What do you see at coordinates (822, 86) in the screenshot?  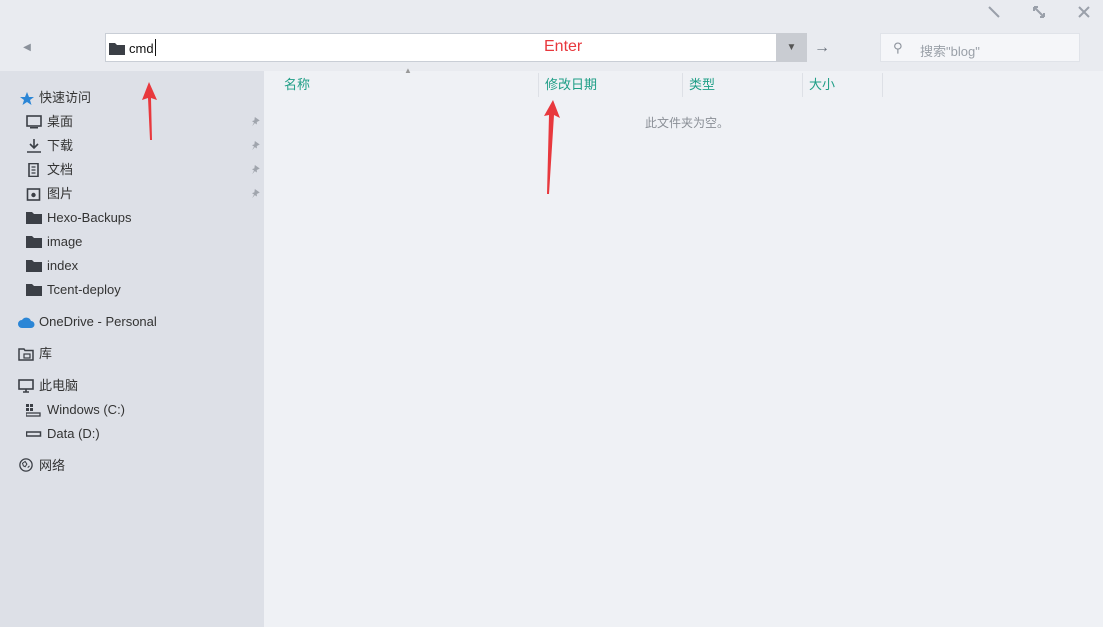 I see `column-header-size: 大小` at bounding box center [822, 86].